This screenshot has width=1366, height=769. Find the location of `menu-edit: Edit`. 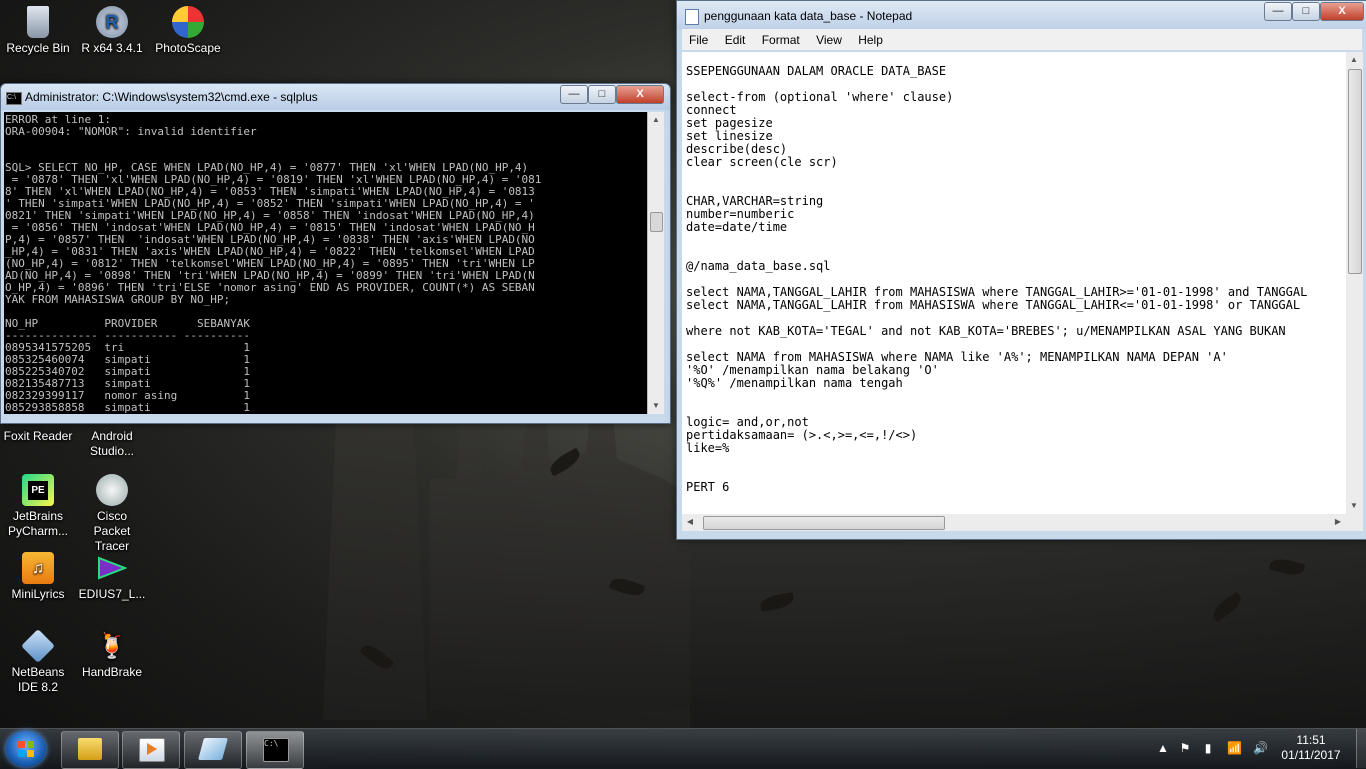

menu-edit: Edit is located at coordinates (735, 38).